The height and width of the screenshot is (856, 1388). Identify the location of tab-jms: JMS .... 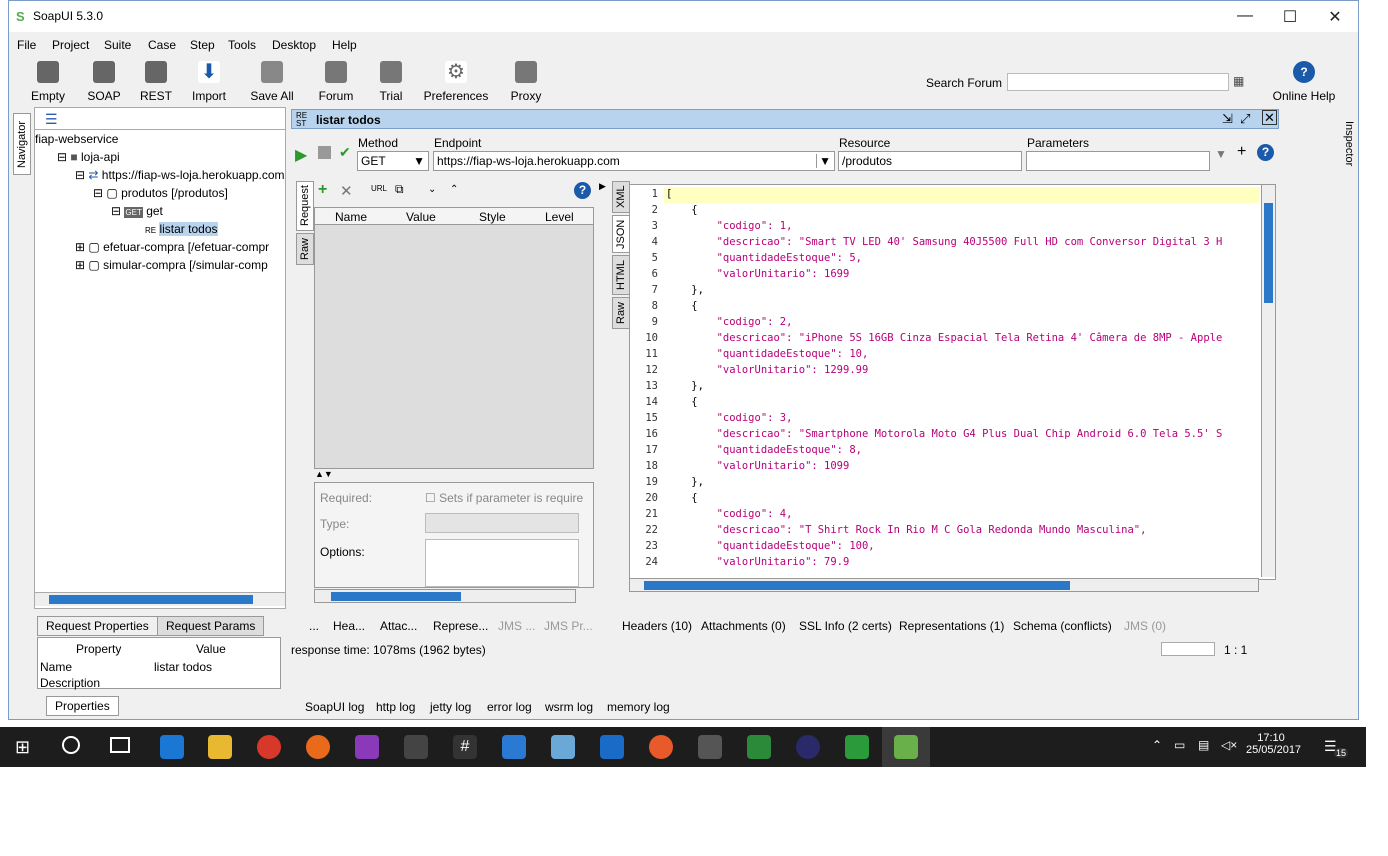
(516, 626).